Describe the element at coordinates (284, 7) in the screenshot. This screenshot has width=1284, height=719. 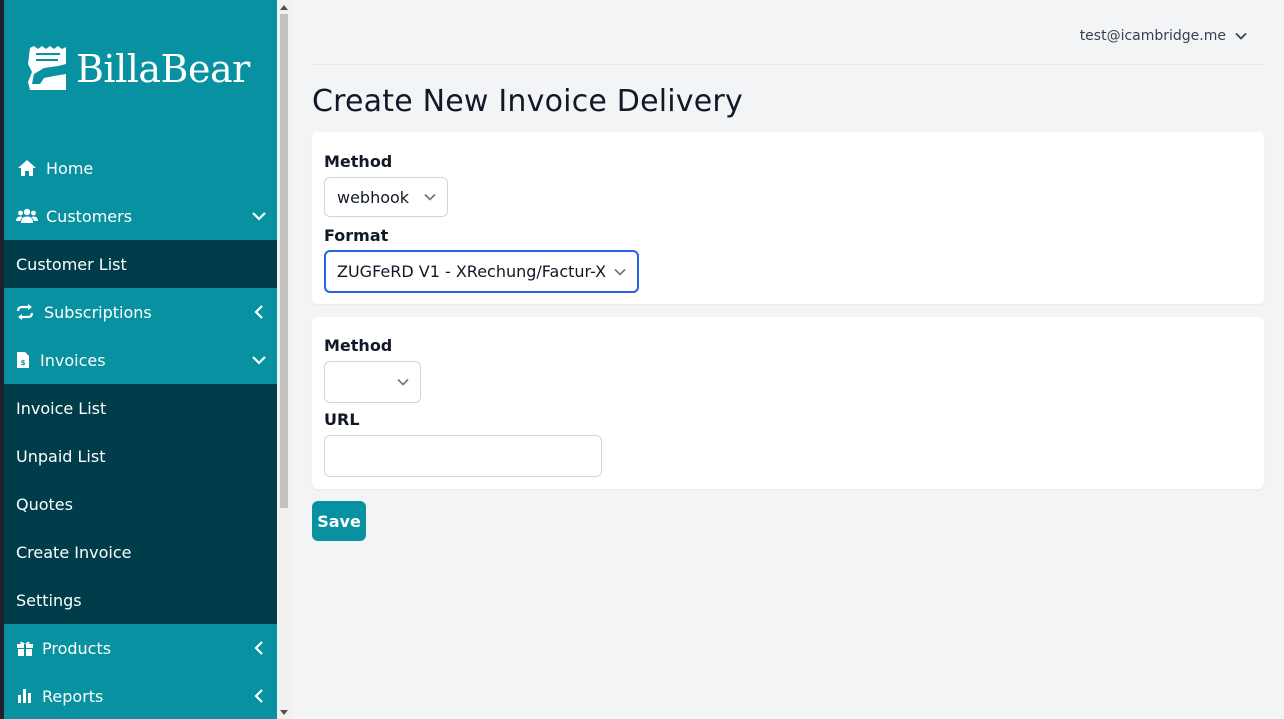
I see `scroll-up-arrow-icon` at that location.